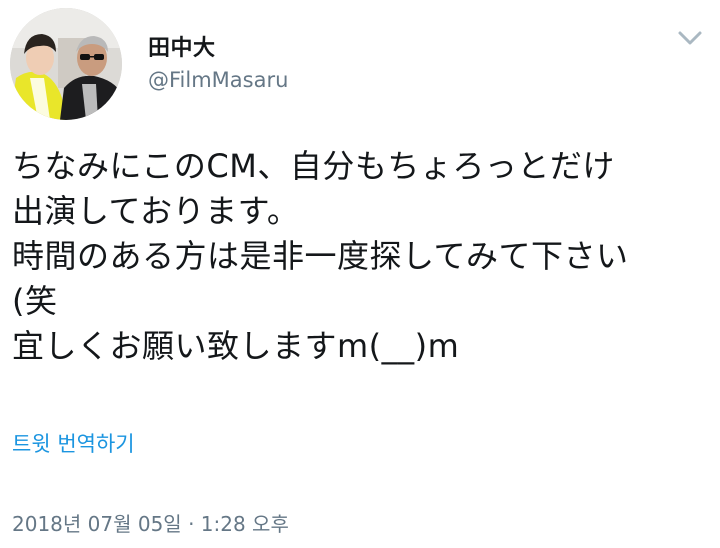 The height and width of the screenshot is (548, 720). What do you see at coordinates (73, 443) in the screenshot?
I see `translate-tweet-link: 트윗 번역하기` at bounding box center [73, 443].